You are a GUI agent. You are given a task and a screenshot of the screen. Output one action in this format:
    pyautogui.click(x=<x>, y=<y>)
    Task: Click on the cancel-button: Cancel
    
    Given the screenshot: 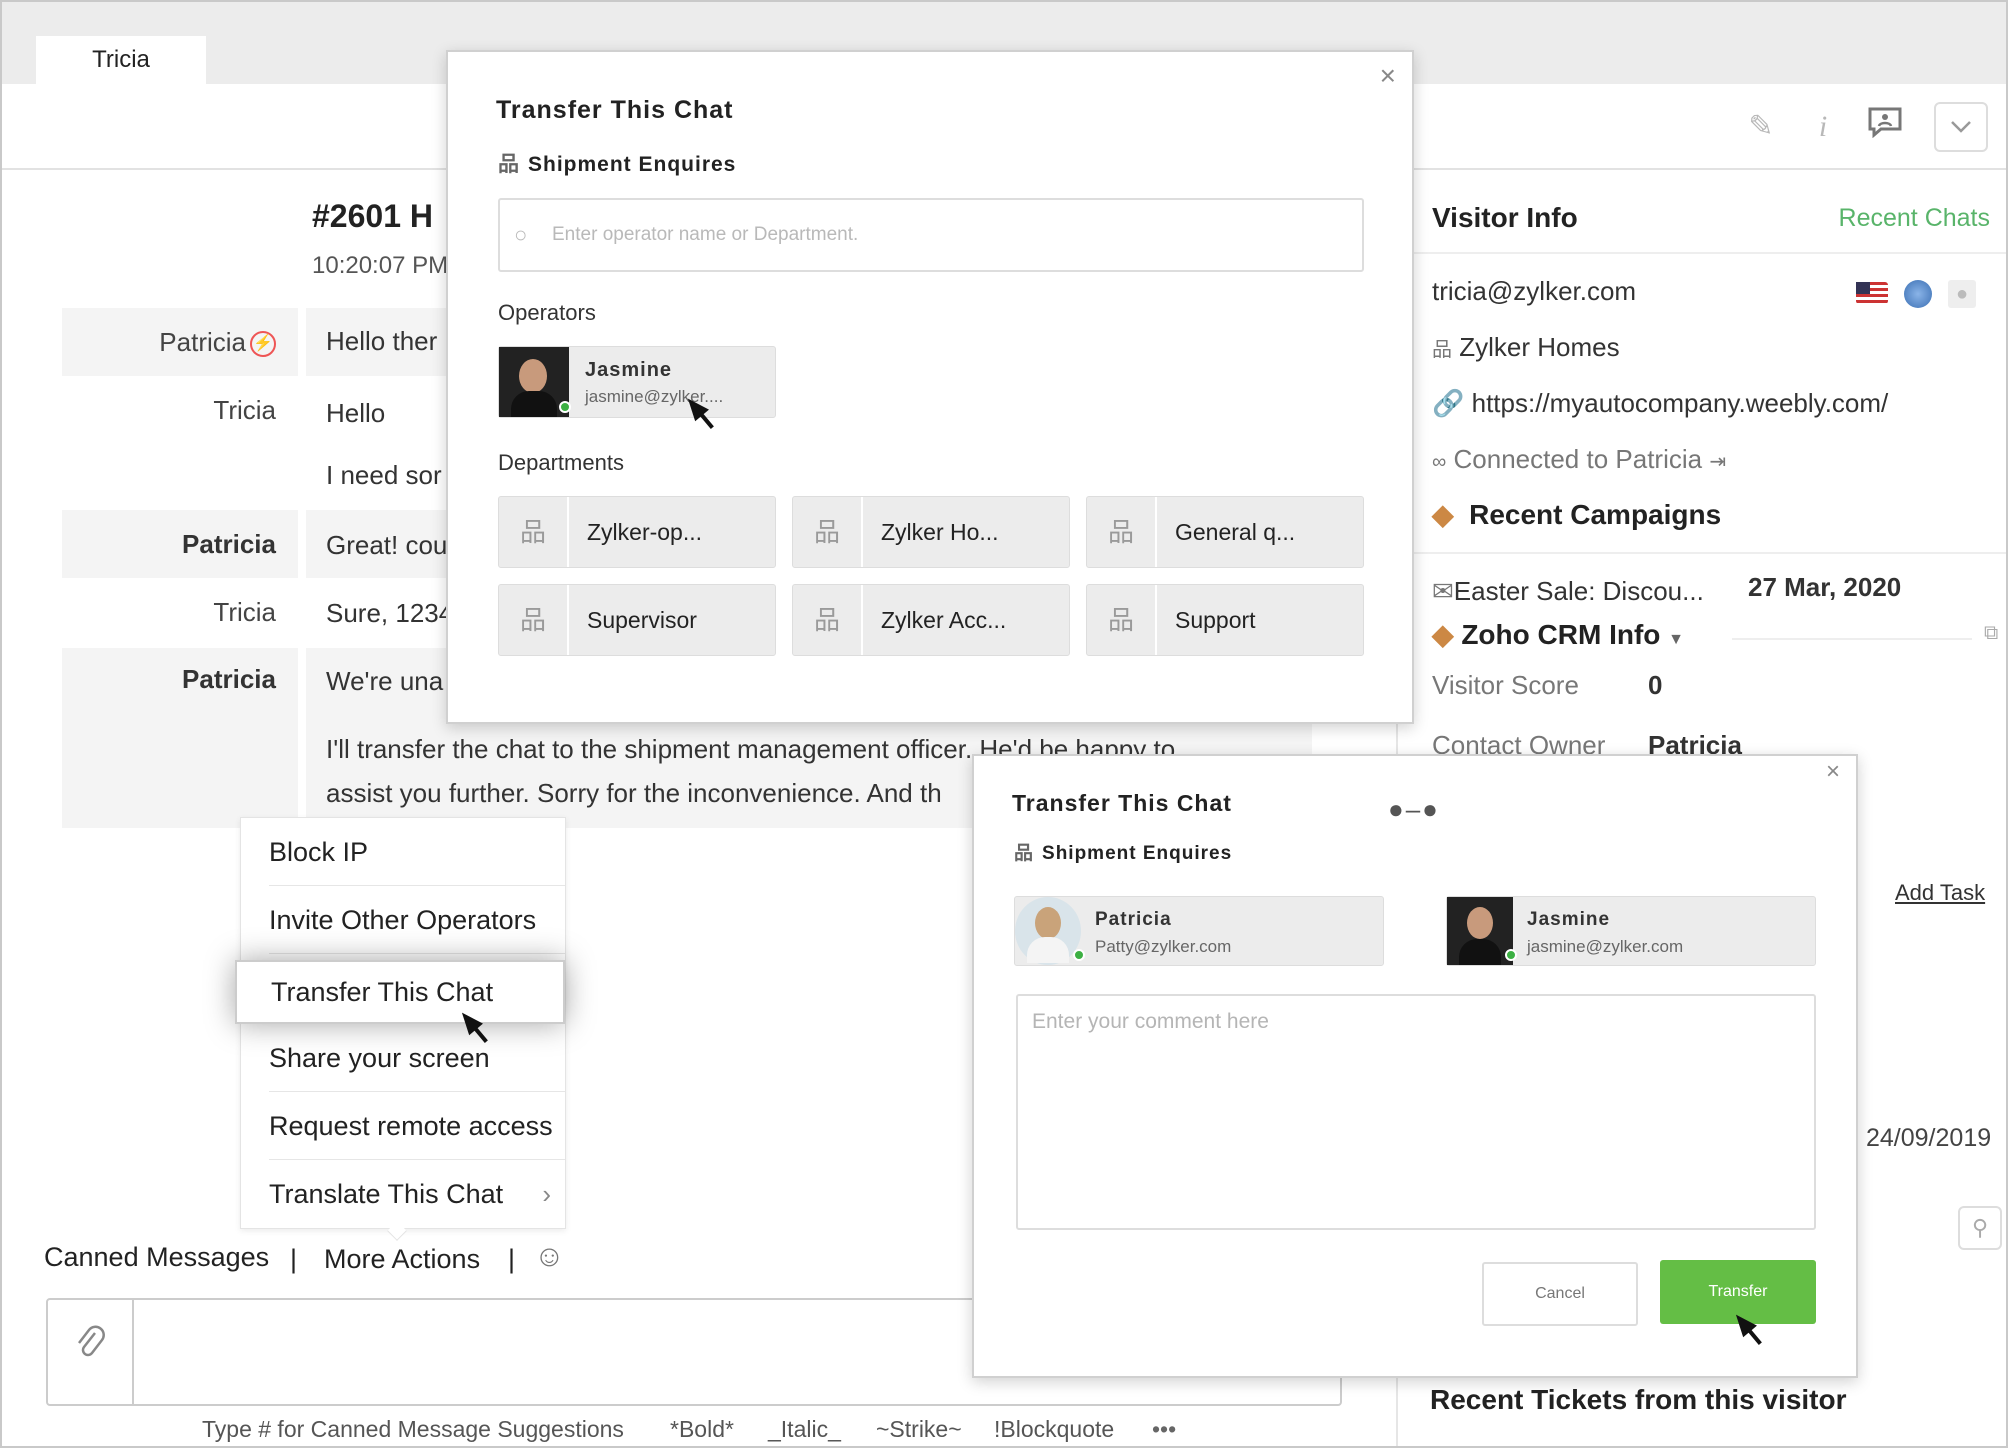 What is the action you would take?
    pyautogui.click(x=1560, y=1294)
    